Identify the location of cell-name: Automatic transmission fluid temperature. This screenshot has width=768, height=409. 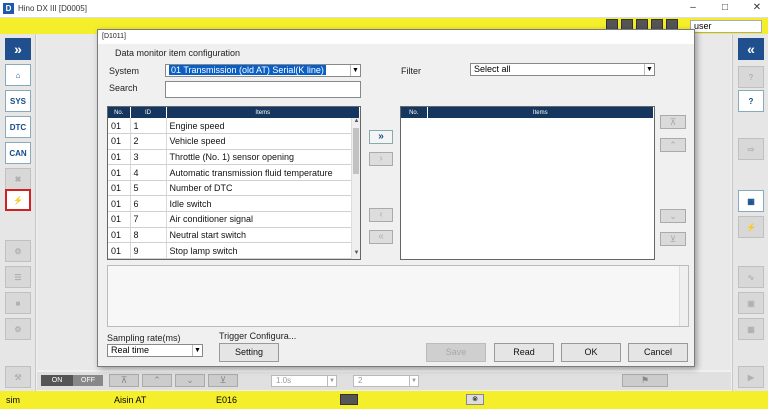
(263, 172).